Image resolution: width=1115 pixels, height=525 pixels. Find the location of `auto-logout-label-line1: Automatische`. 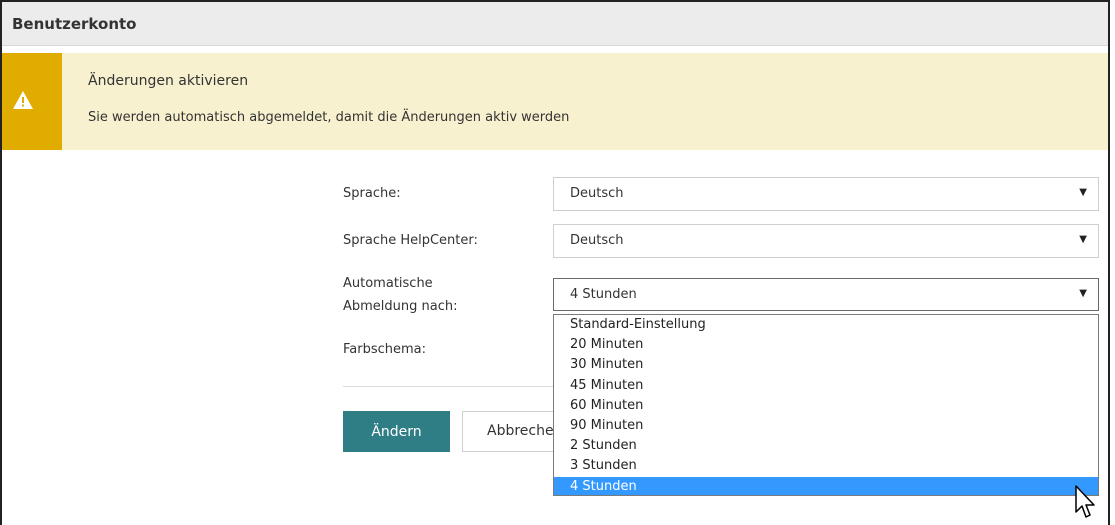

auto-logout-label-line1: Automatische is located at coordinates (388, 283).